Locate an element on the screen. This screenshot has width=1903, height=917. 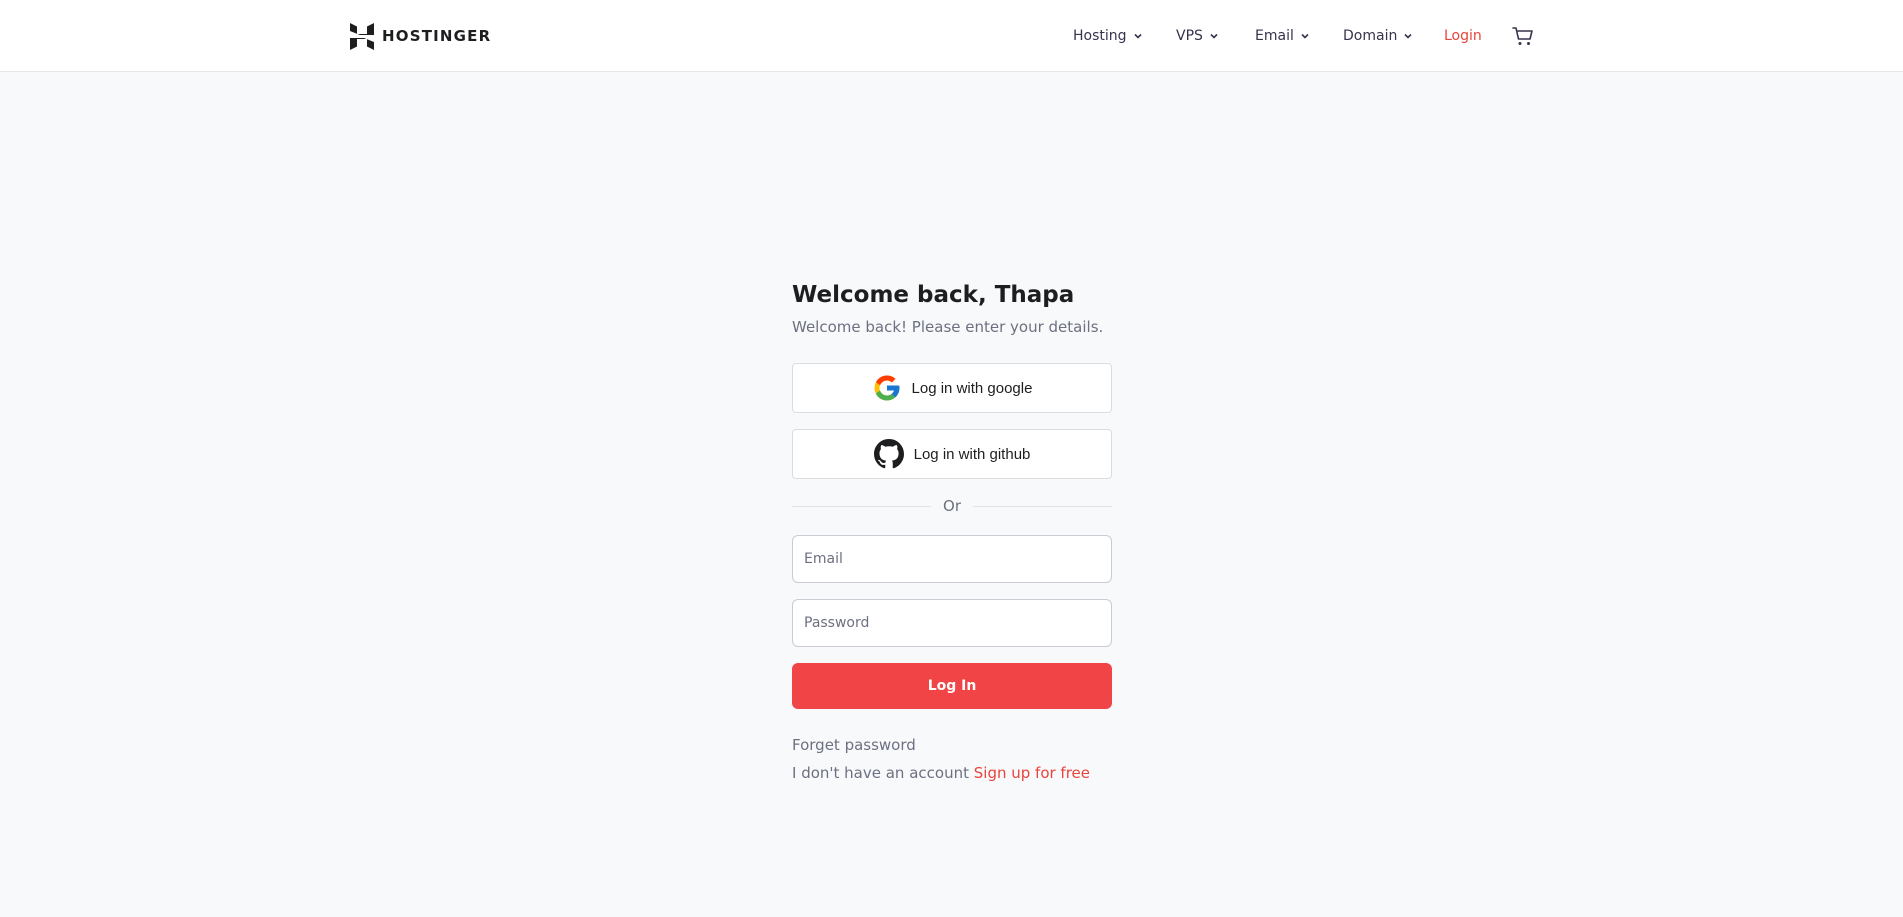
login-google-button: Log in with google is located at coordinates (952, 388).